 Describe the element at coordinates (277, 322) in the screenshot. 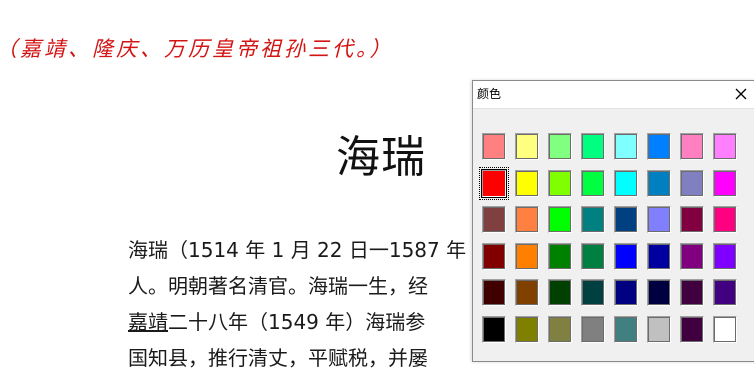

I see `paragraph-line: 嘉靖二十八年（1549 年）海瑞参` at that location.